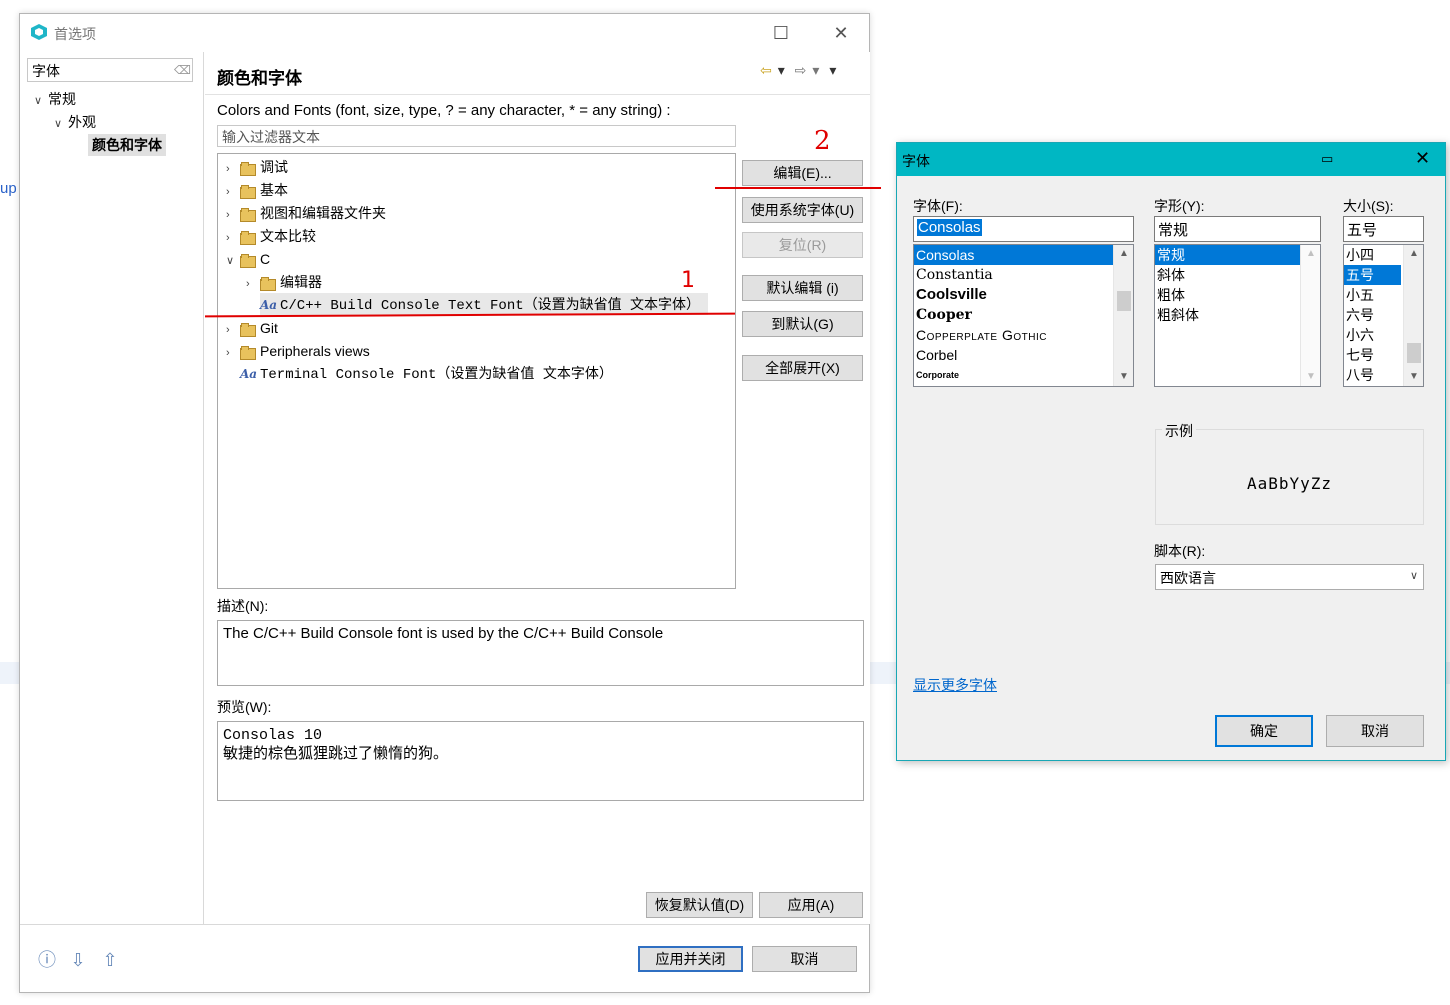  What do you see at coordinates (1383, 229) in the screenshot?
I see `font-size-input: 五号` at bounding box center [1383, 229].